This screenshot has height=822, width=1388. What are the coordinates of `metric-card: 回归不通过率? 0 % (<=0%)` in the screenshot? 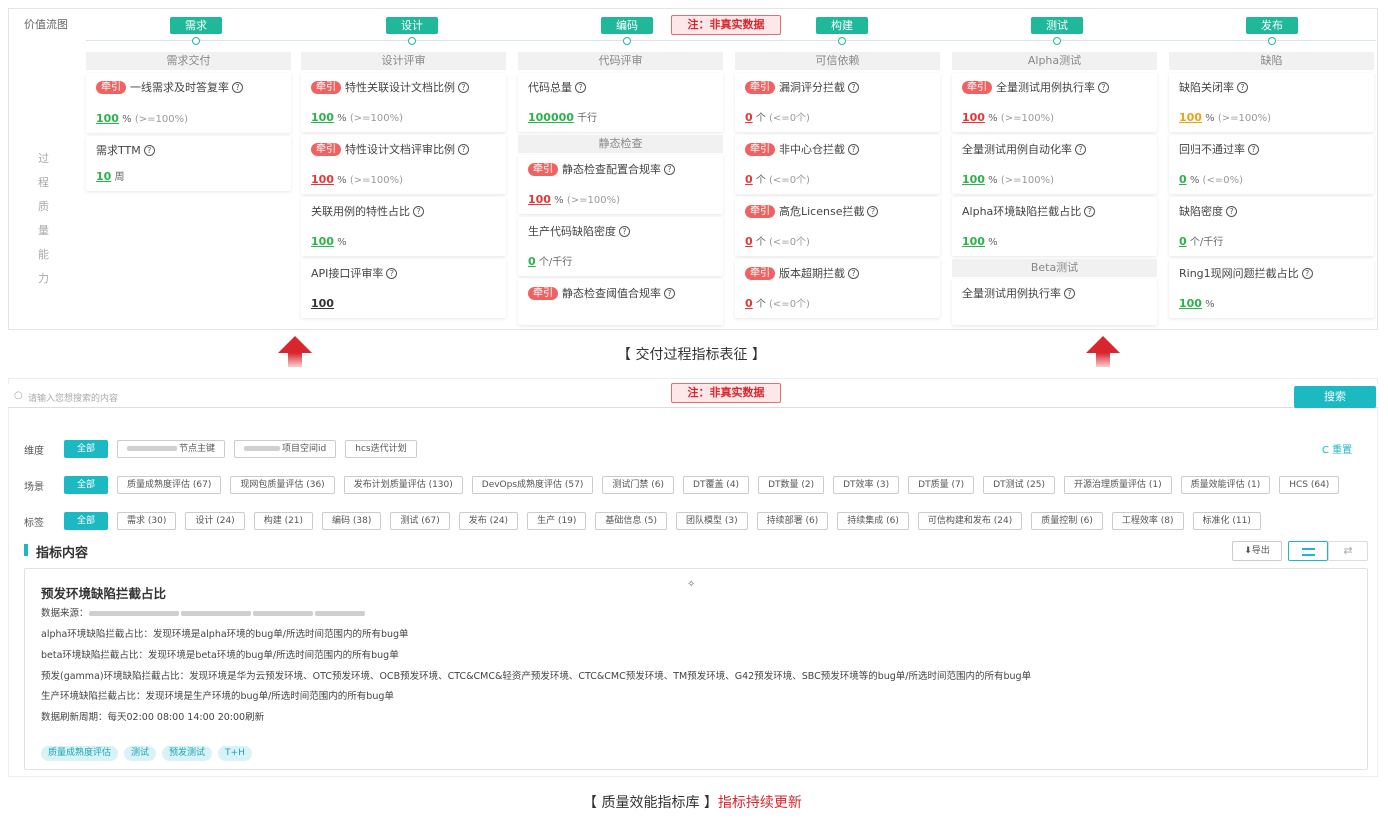 It's located at (1271, 164).